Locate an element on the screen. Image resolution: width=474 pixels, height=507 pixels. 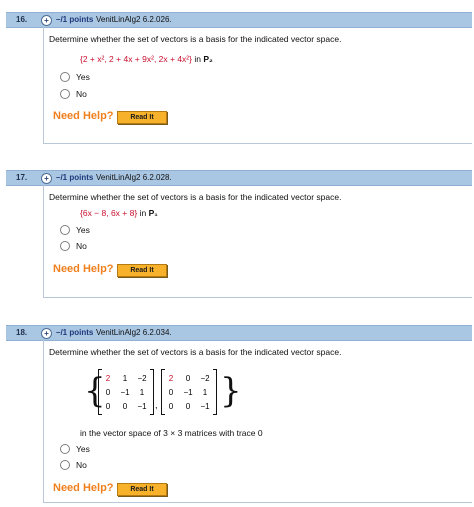
matrix-a-cell: −2 is located at coordinates (142, 378).